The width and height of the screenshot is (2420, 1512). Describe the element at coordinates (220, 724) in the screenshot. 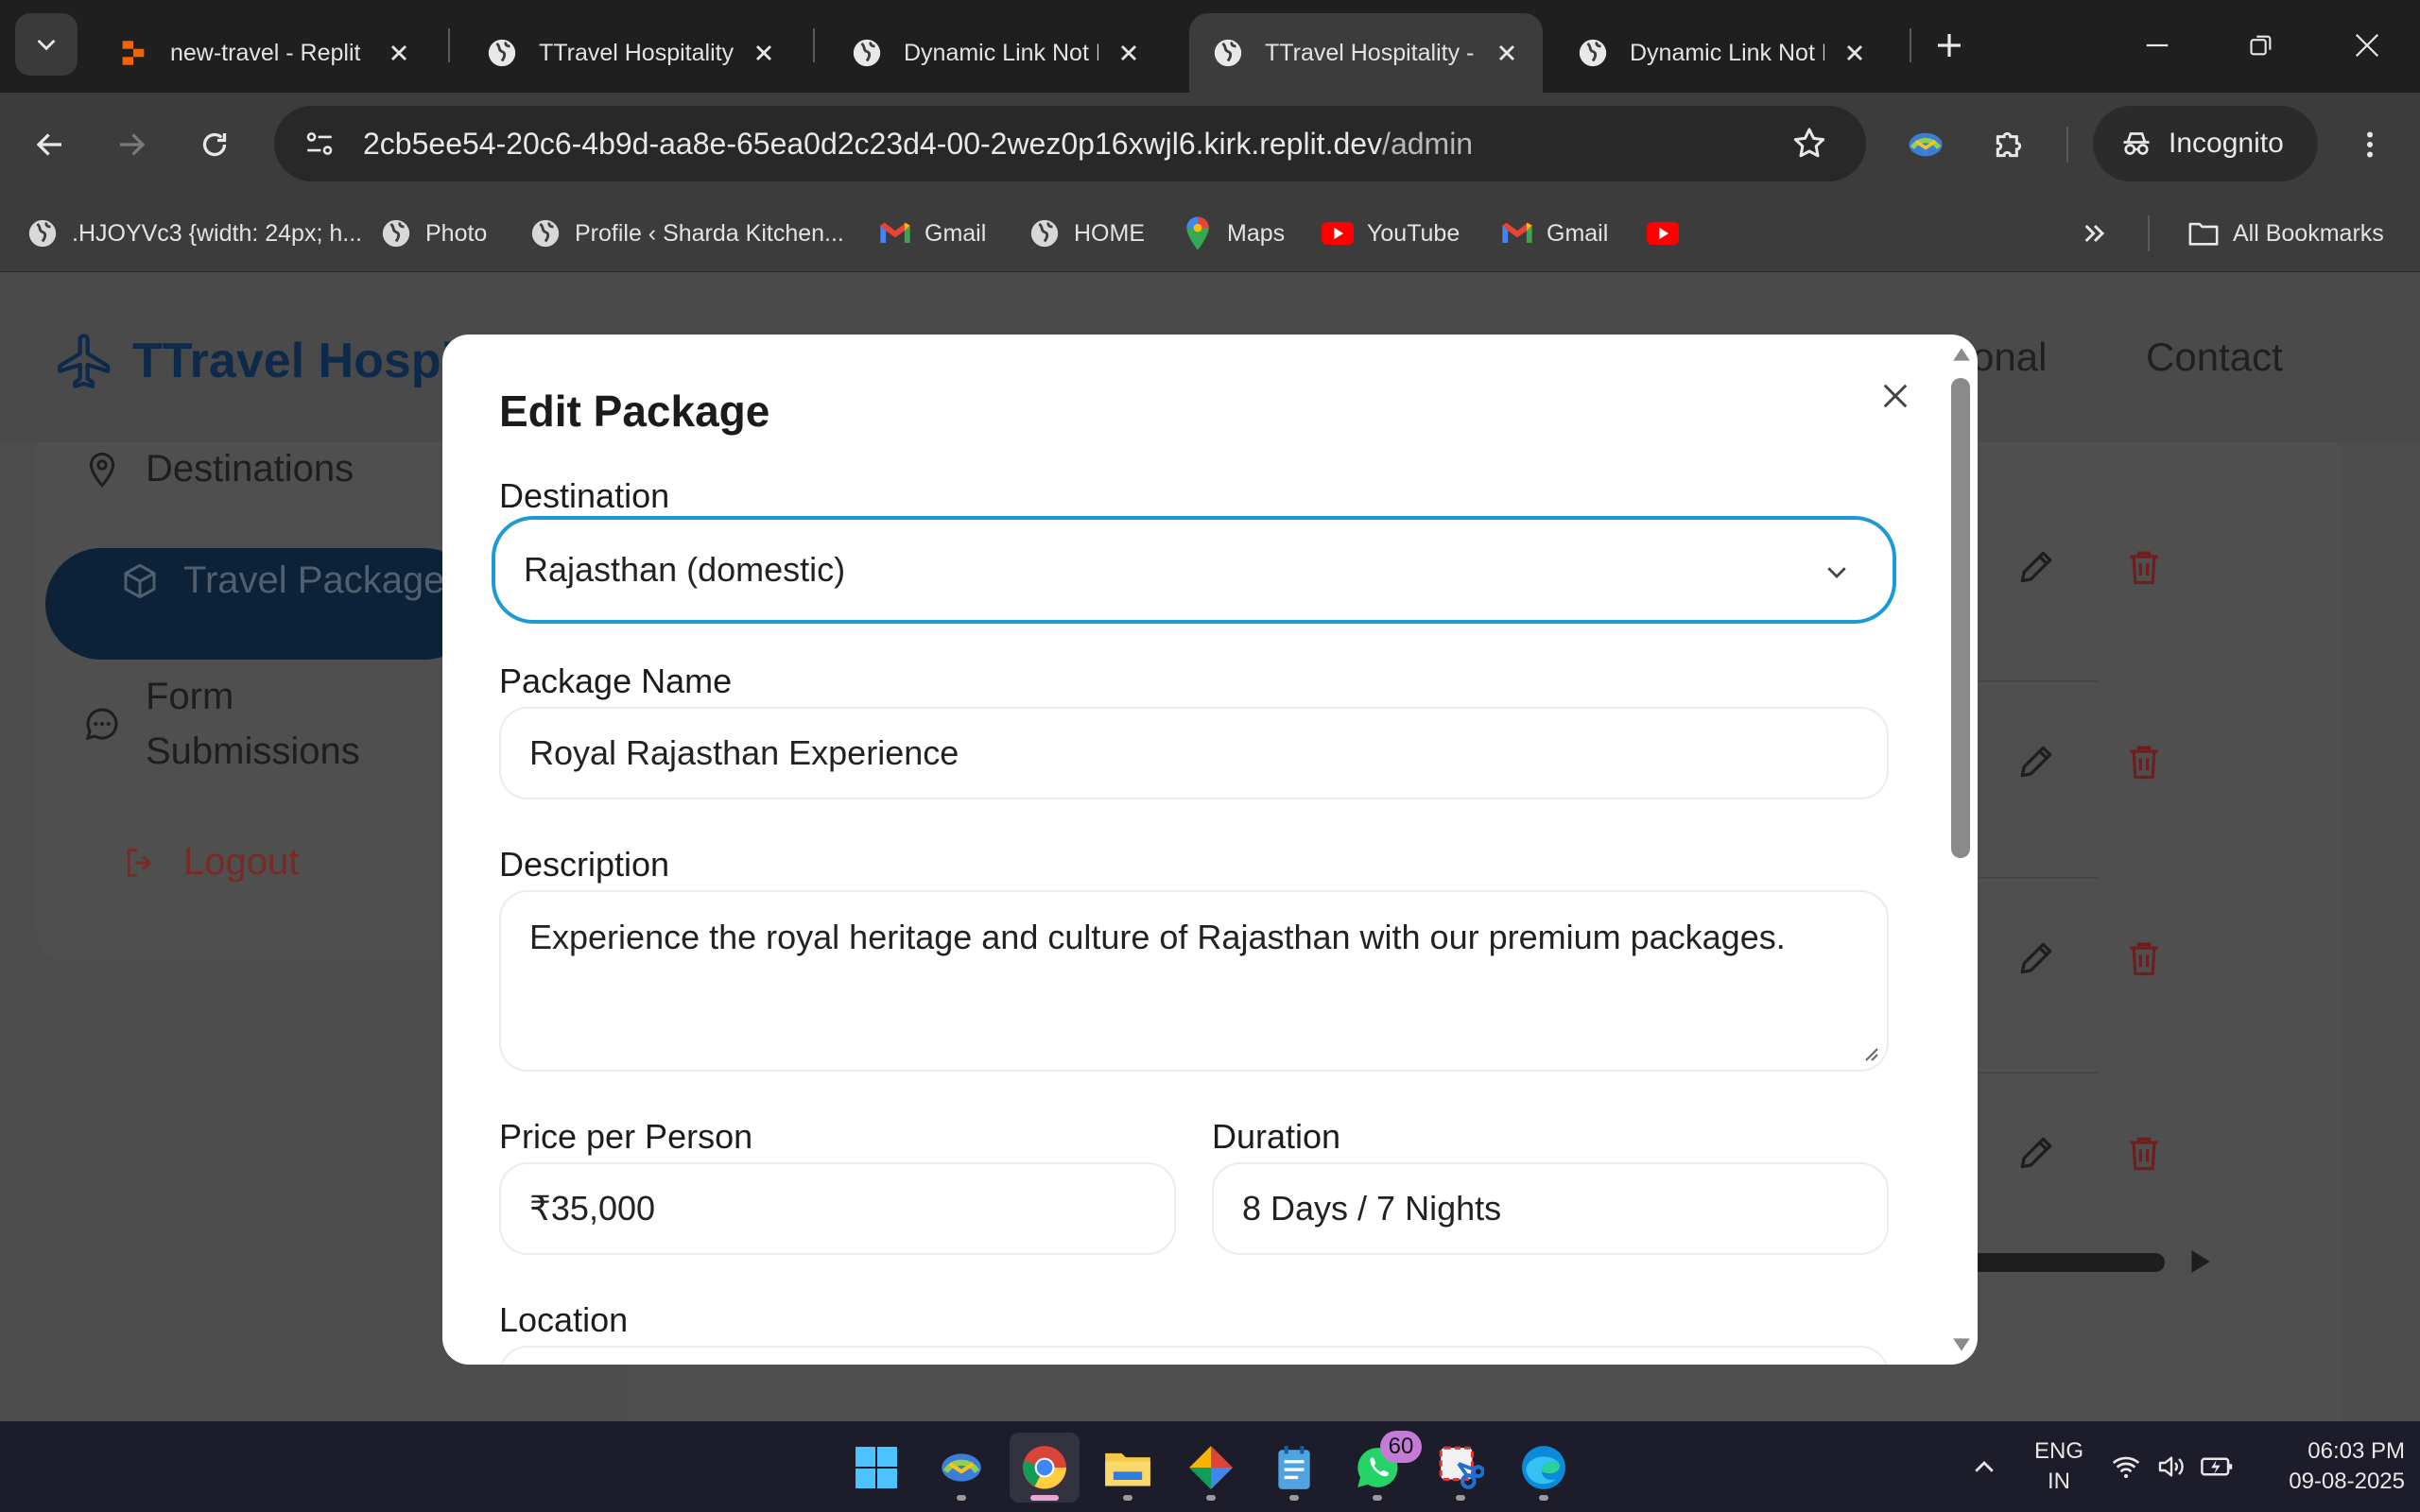

I see `sidebar-item-form-submissions: Form Submissions` at that location.